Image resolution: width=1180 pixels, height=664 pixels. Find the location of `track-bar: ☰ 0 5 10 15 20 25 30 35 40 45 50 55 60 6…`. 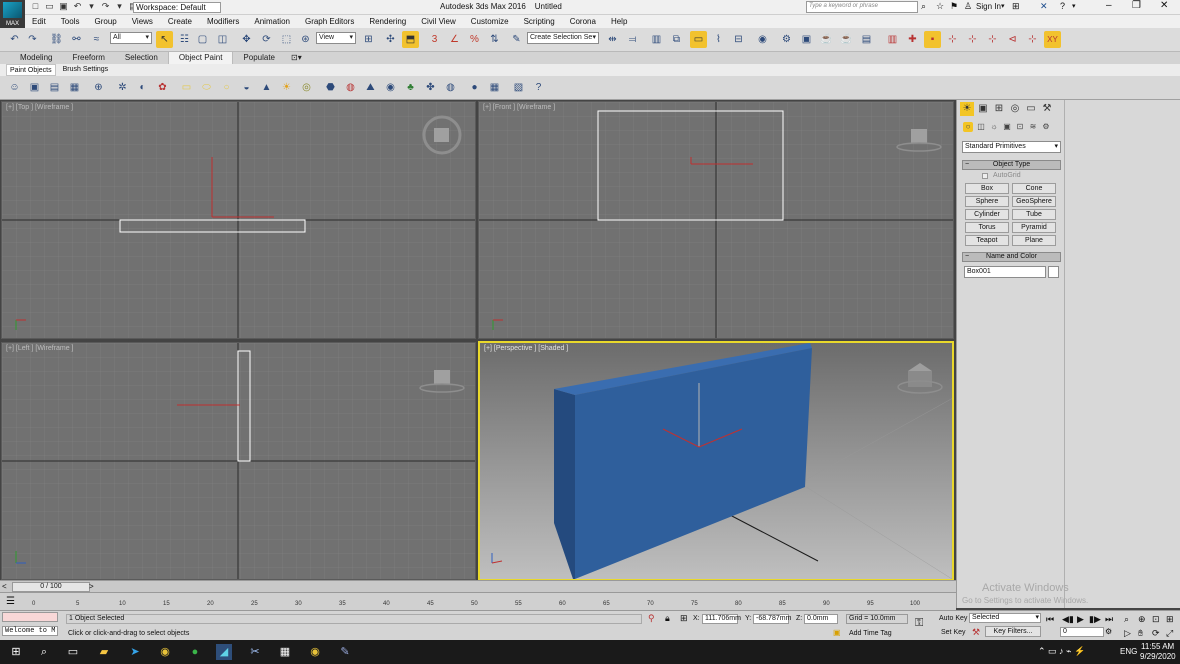

track-bar: ☰ 0 5 10 15 20 25 30 35 40 45 50 55 60 6… is located at coordinates (478, 601).